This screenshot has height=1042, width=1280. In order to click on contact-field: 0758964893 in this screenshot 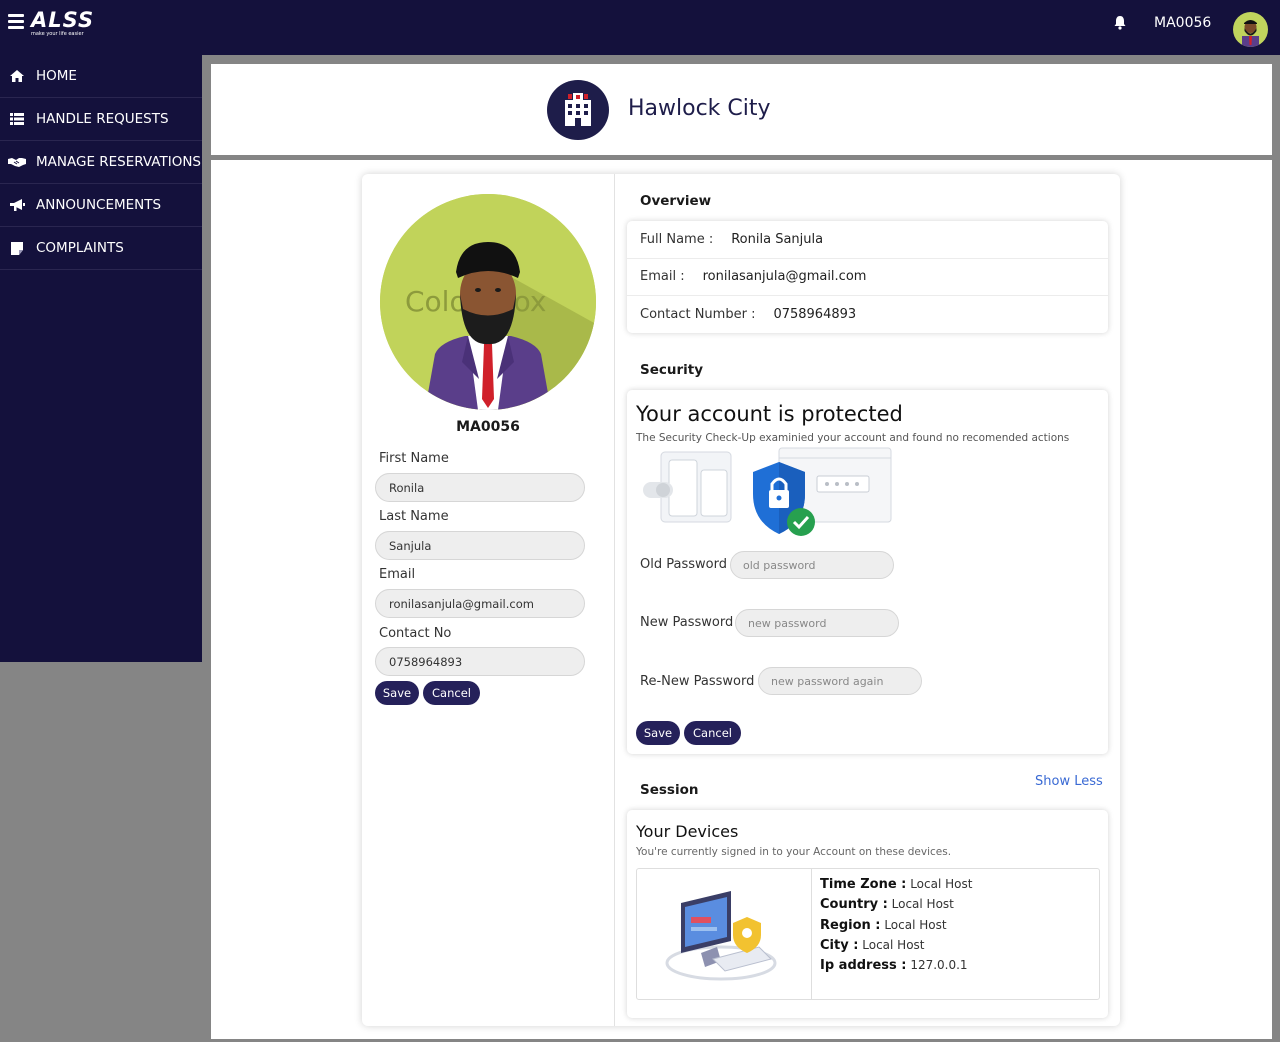, I will do `click(480, 661)`.